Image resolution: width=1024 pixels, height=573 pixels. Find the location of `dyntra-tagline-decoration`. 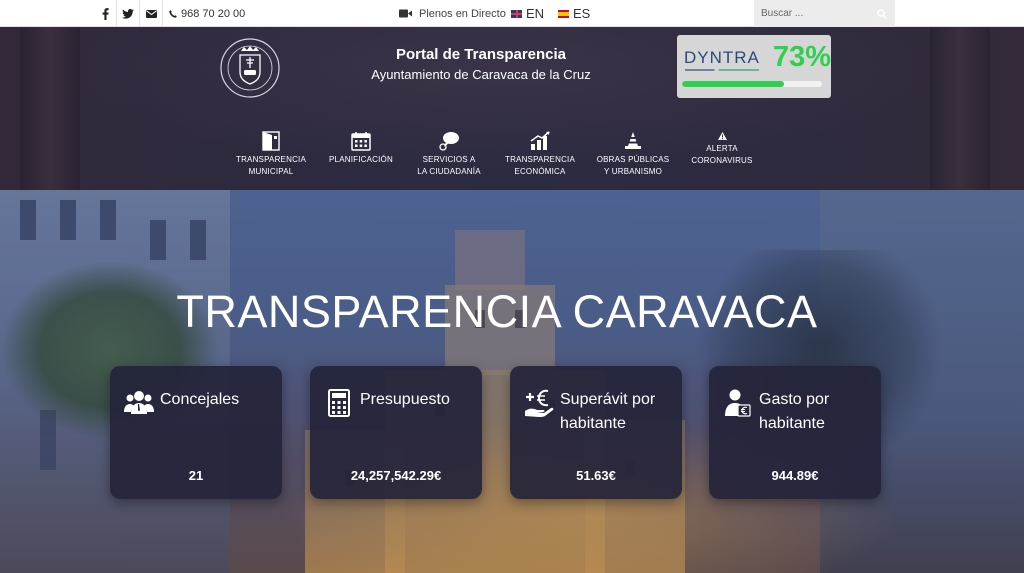

dyntra-tagline-decoration is located at coordinates (722, 70).